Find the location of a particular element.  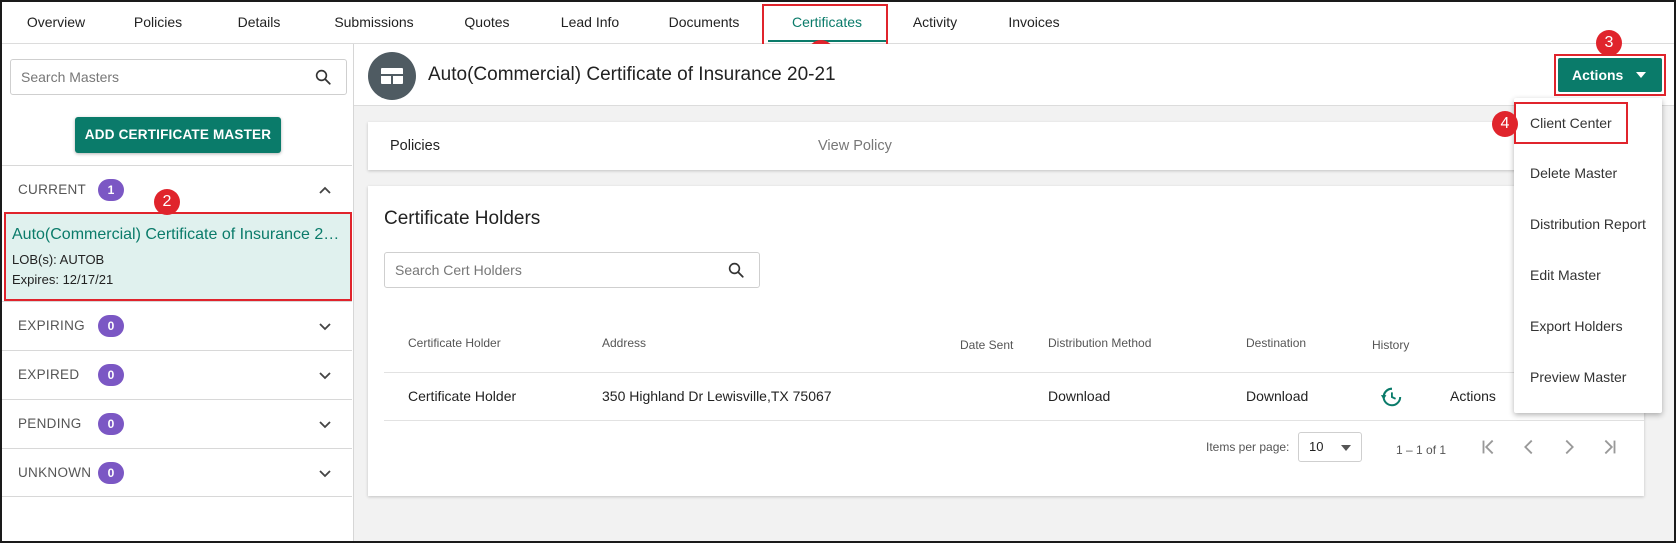

previous-page-icon is located at coordinates (1529, 447).